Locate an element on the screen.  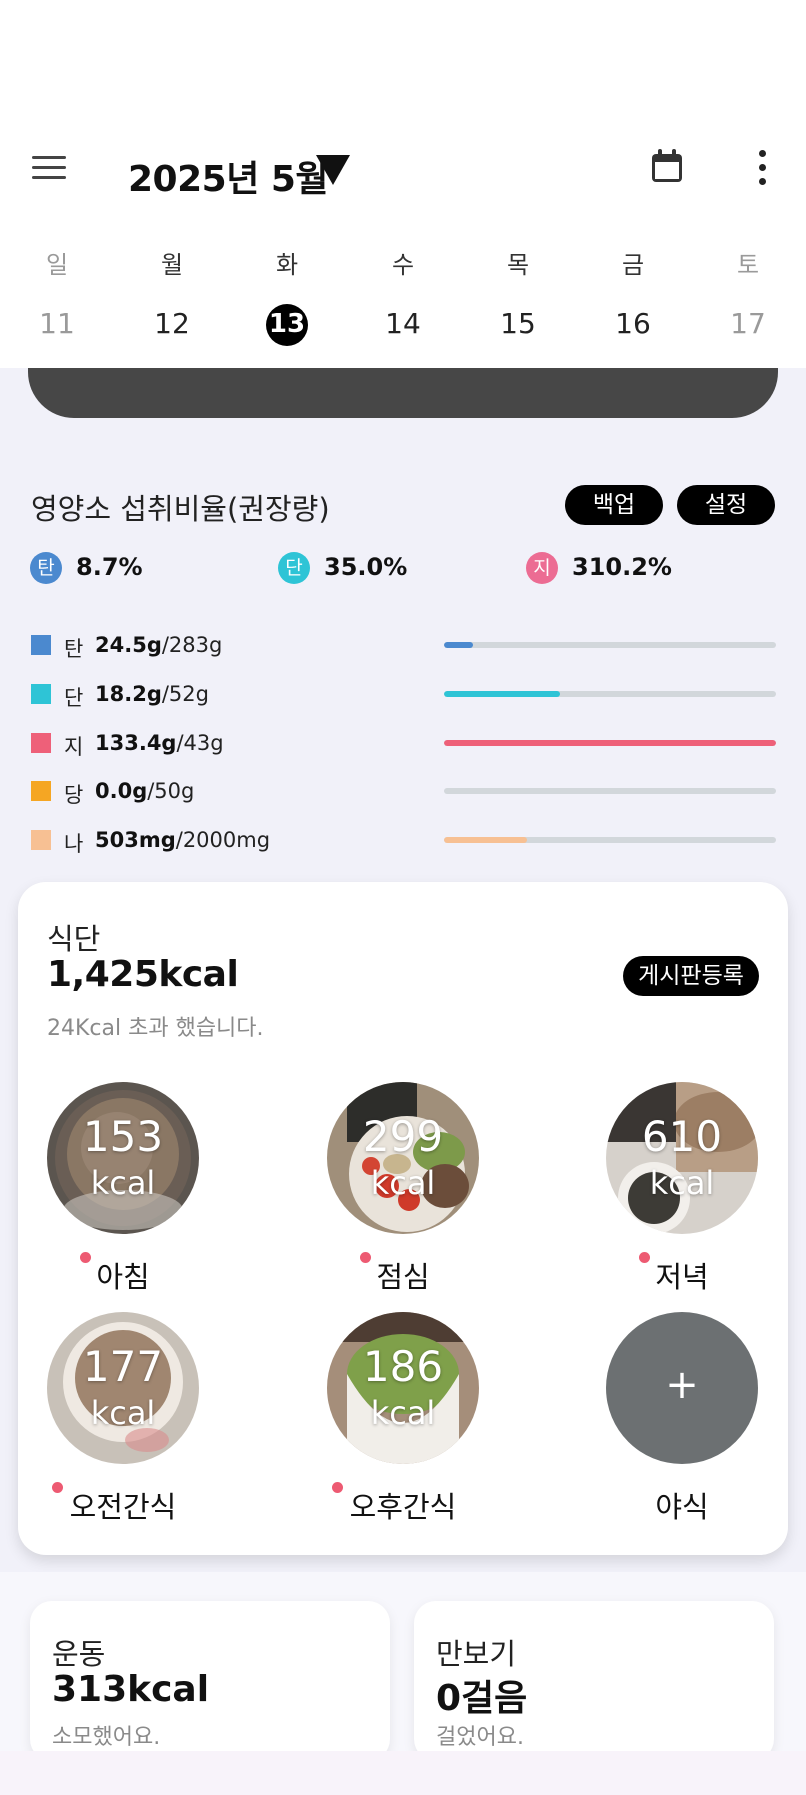
afternoon-snack-photo: 186 kcal is located at coordinates (403, 1388).